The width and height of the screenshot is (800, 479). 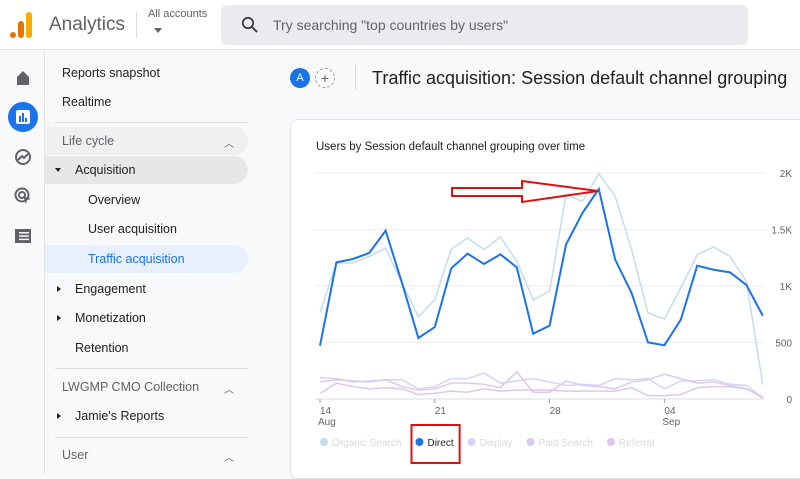 I want to click on y-tick-label: 2K, so click(x=786, y=174).